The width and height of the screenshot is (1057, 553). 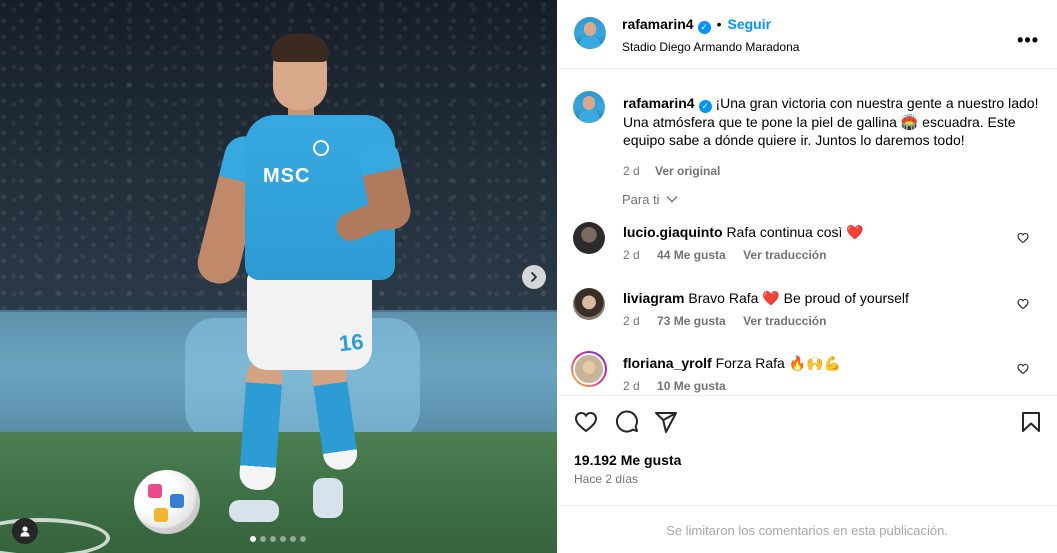 What do you see at coordinates (687, 171) in the screenshot?
I see `see-original-link: Ver original` at bounding box center [687, 171].